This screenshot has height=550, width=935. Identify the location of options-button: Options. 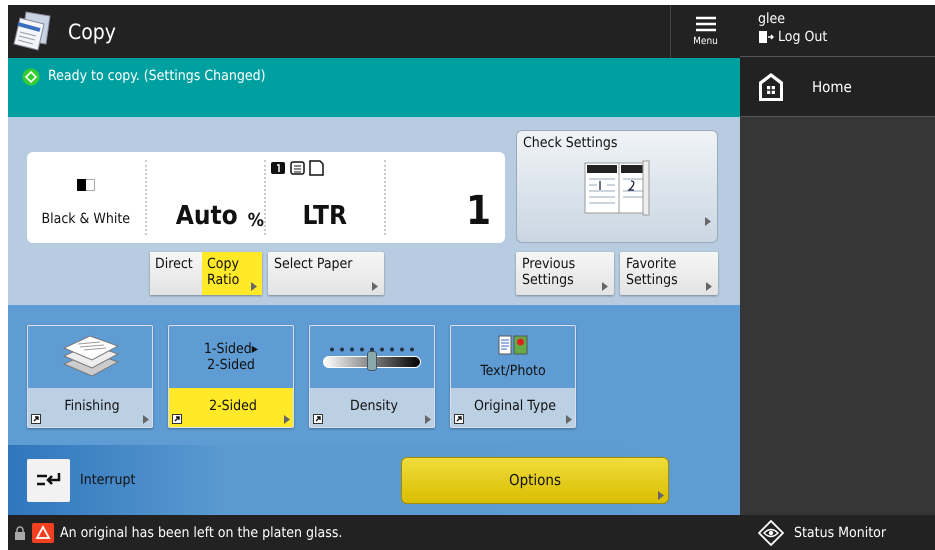
(535, 480).